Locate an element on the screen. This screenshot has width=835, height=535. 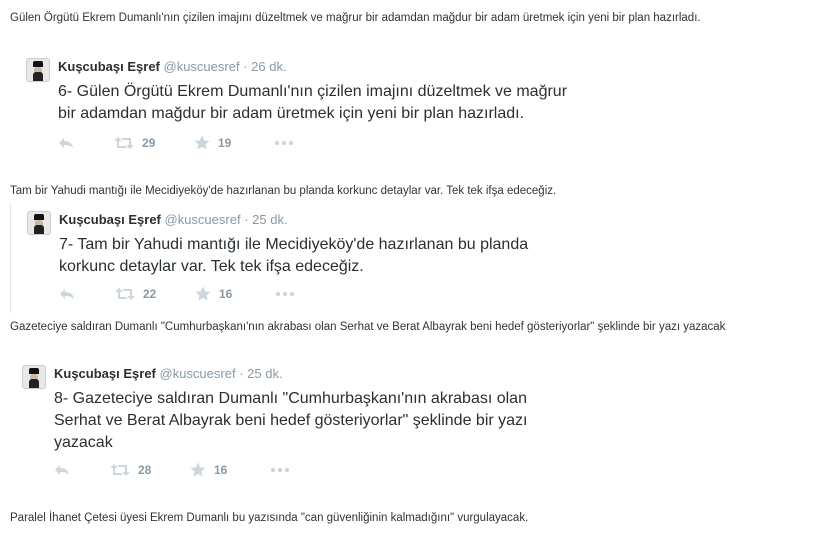
retweet-count: 28 is located at coordinates (145, 470).